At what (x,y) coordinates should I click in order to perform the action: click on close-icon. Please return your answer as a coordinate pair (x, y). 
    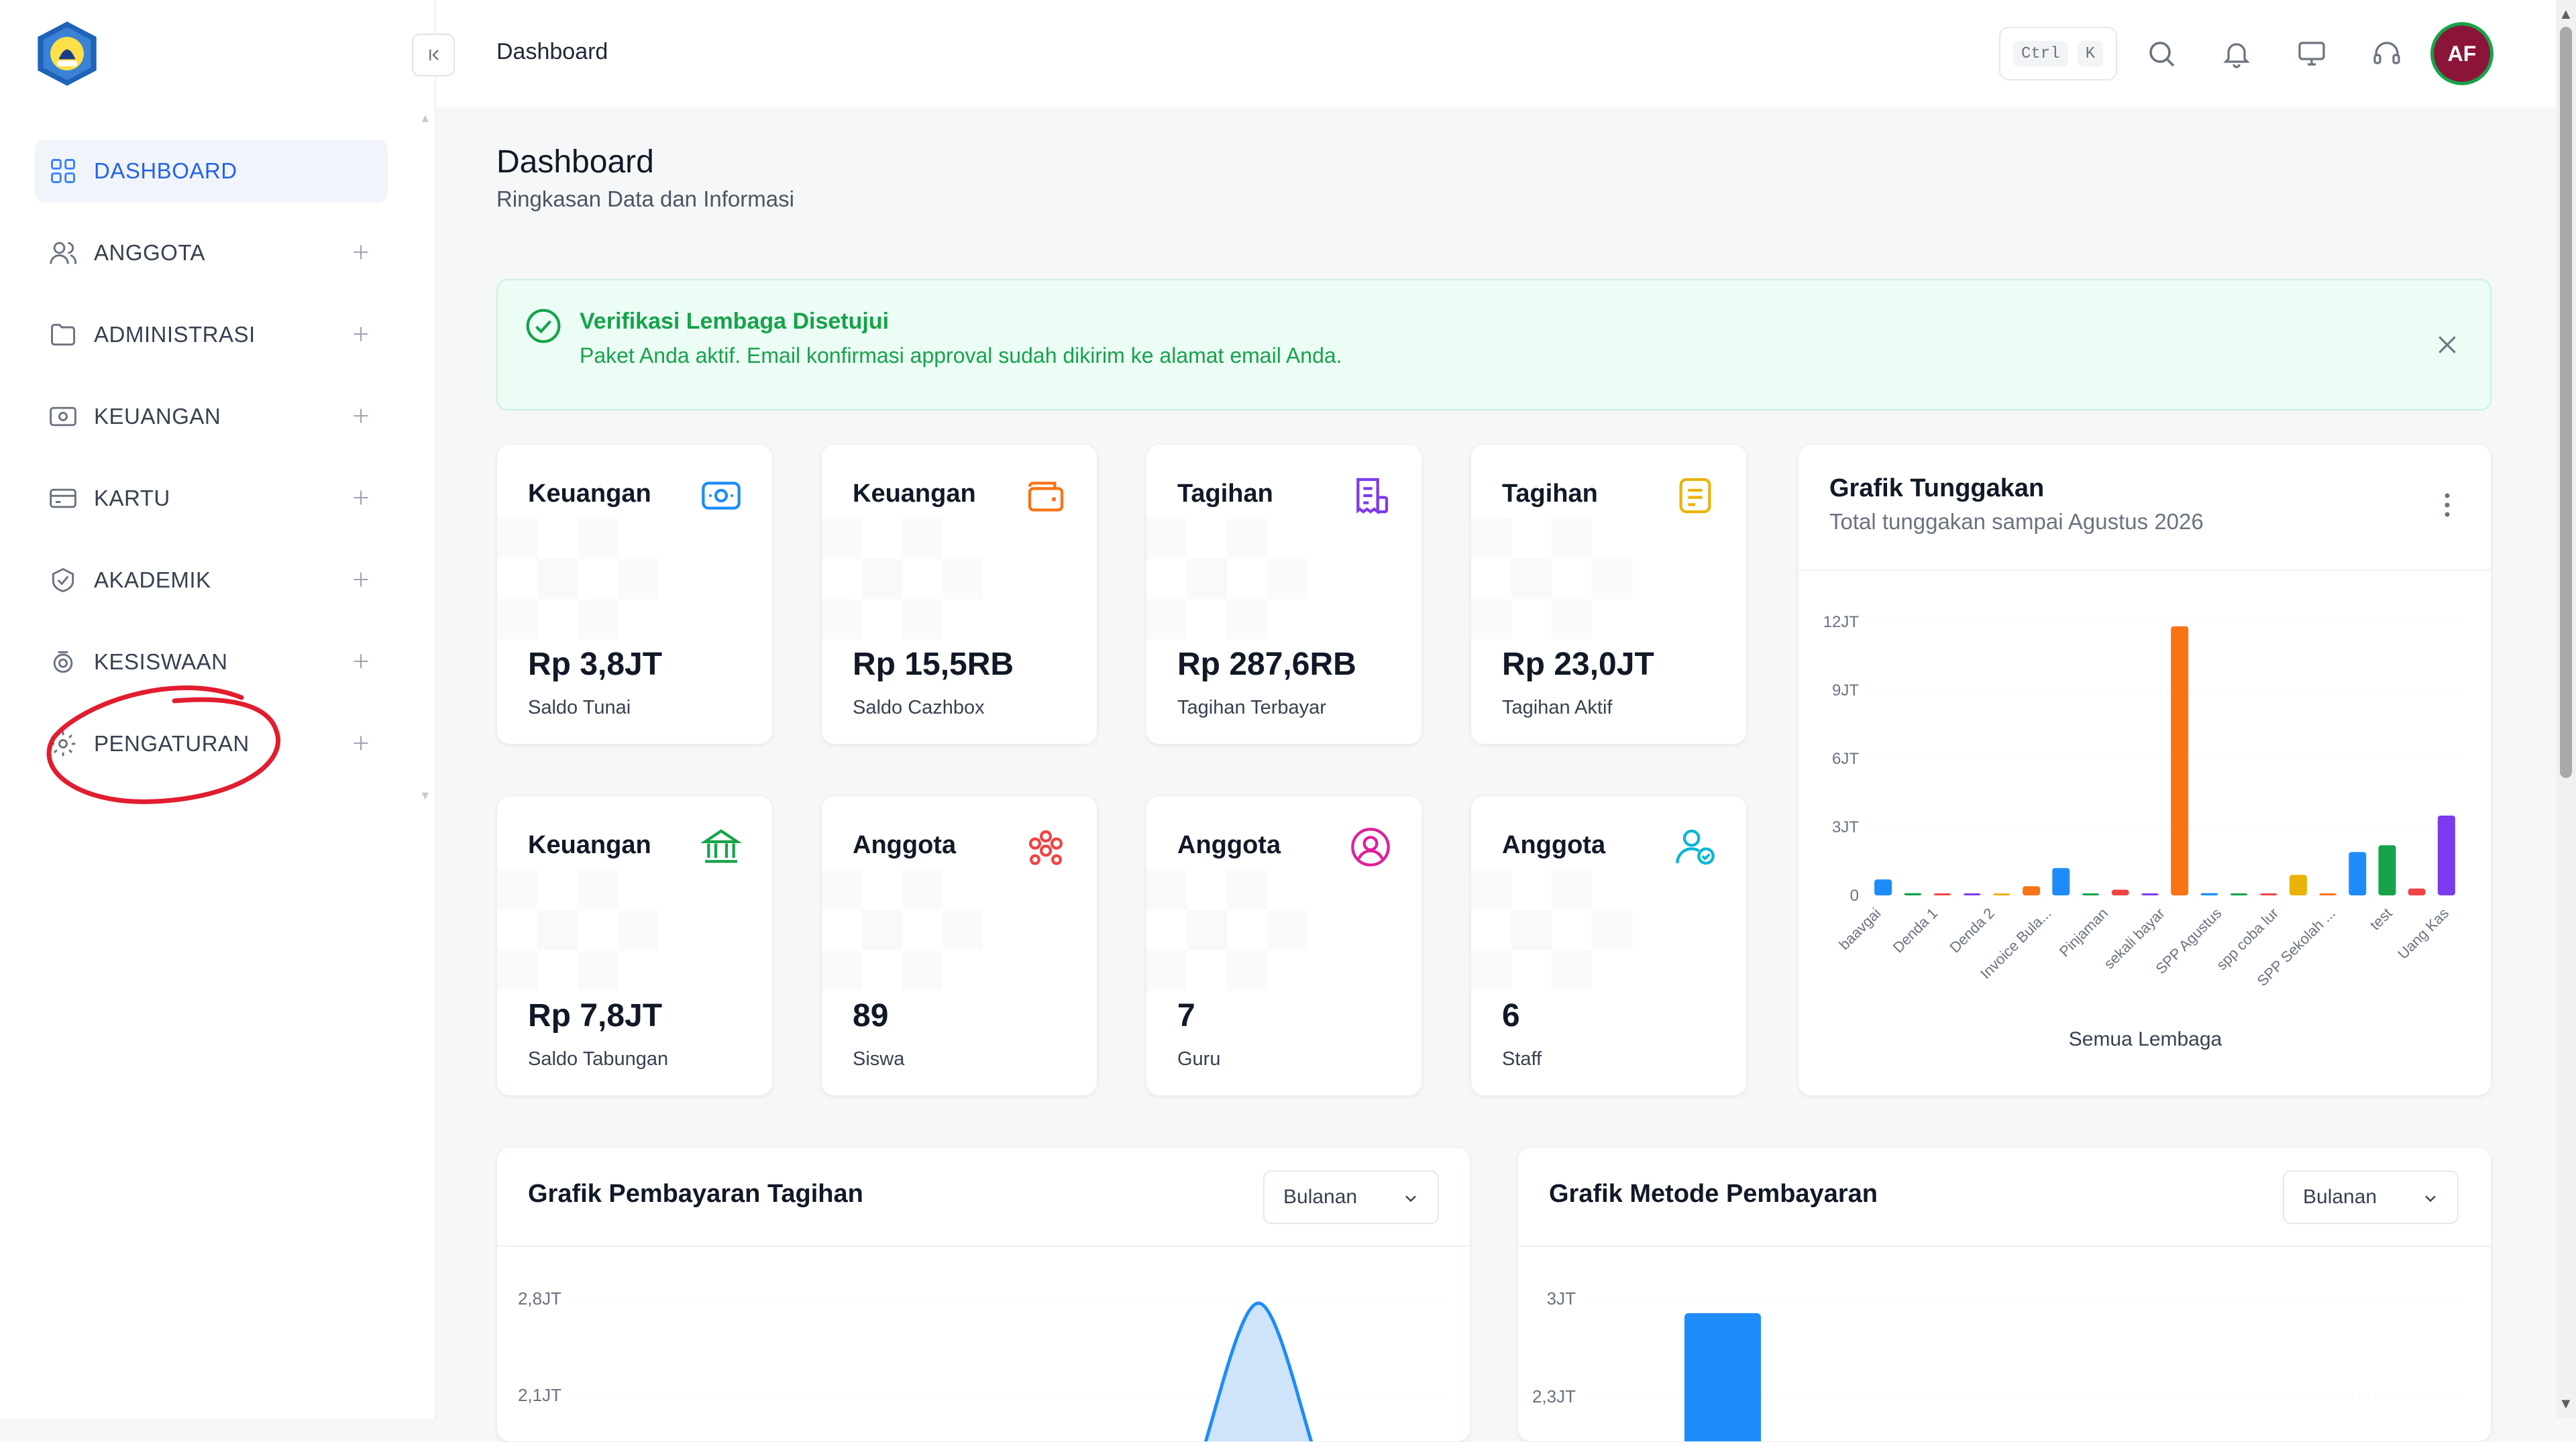
    Looking at the image, I should click on (2447, 344).